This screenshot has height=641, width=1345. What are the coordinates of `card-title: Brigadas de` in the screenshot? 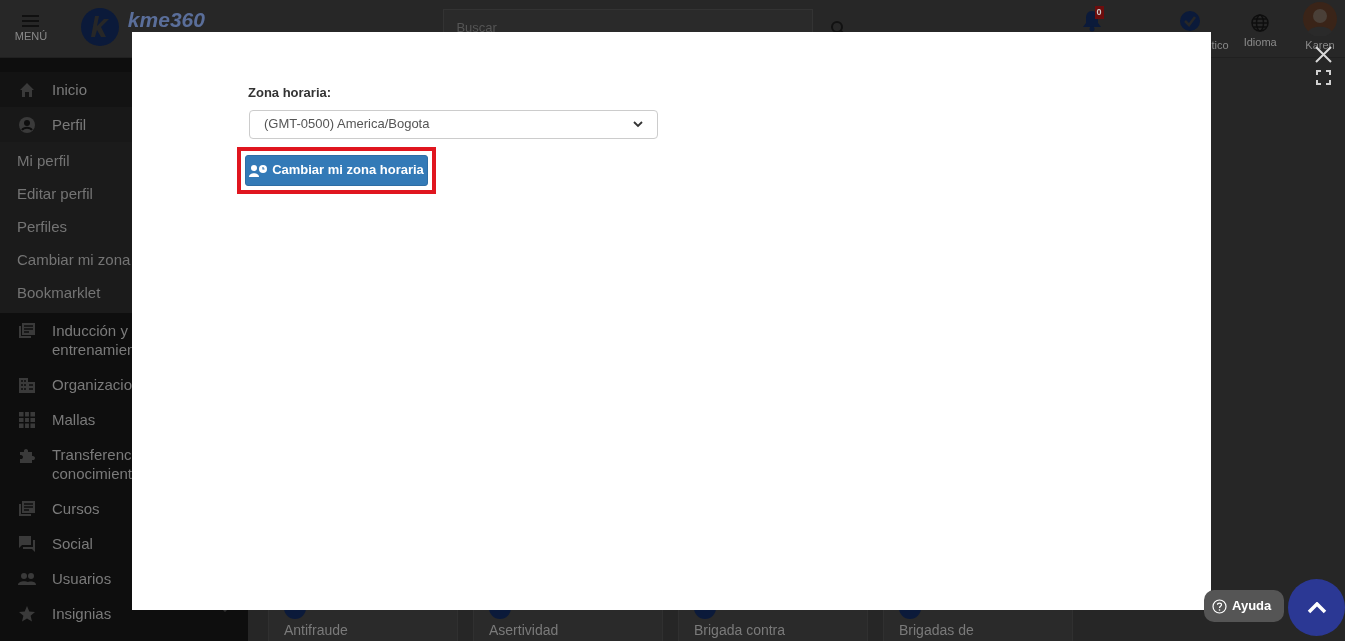 It's located at (937, 630).